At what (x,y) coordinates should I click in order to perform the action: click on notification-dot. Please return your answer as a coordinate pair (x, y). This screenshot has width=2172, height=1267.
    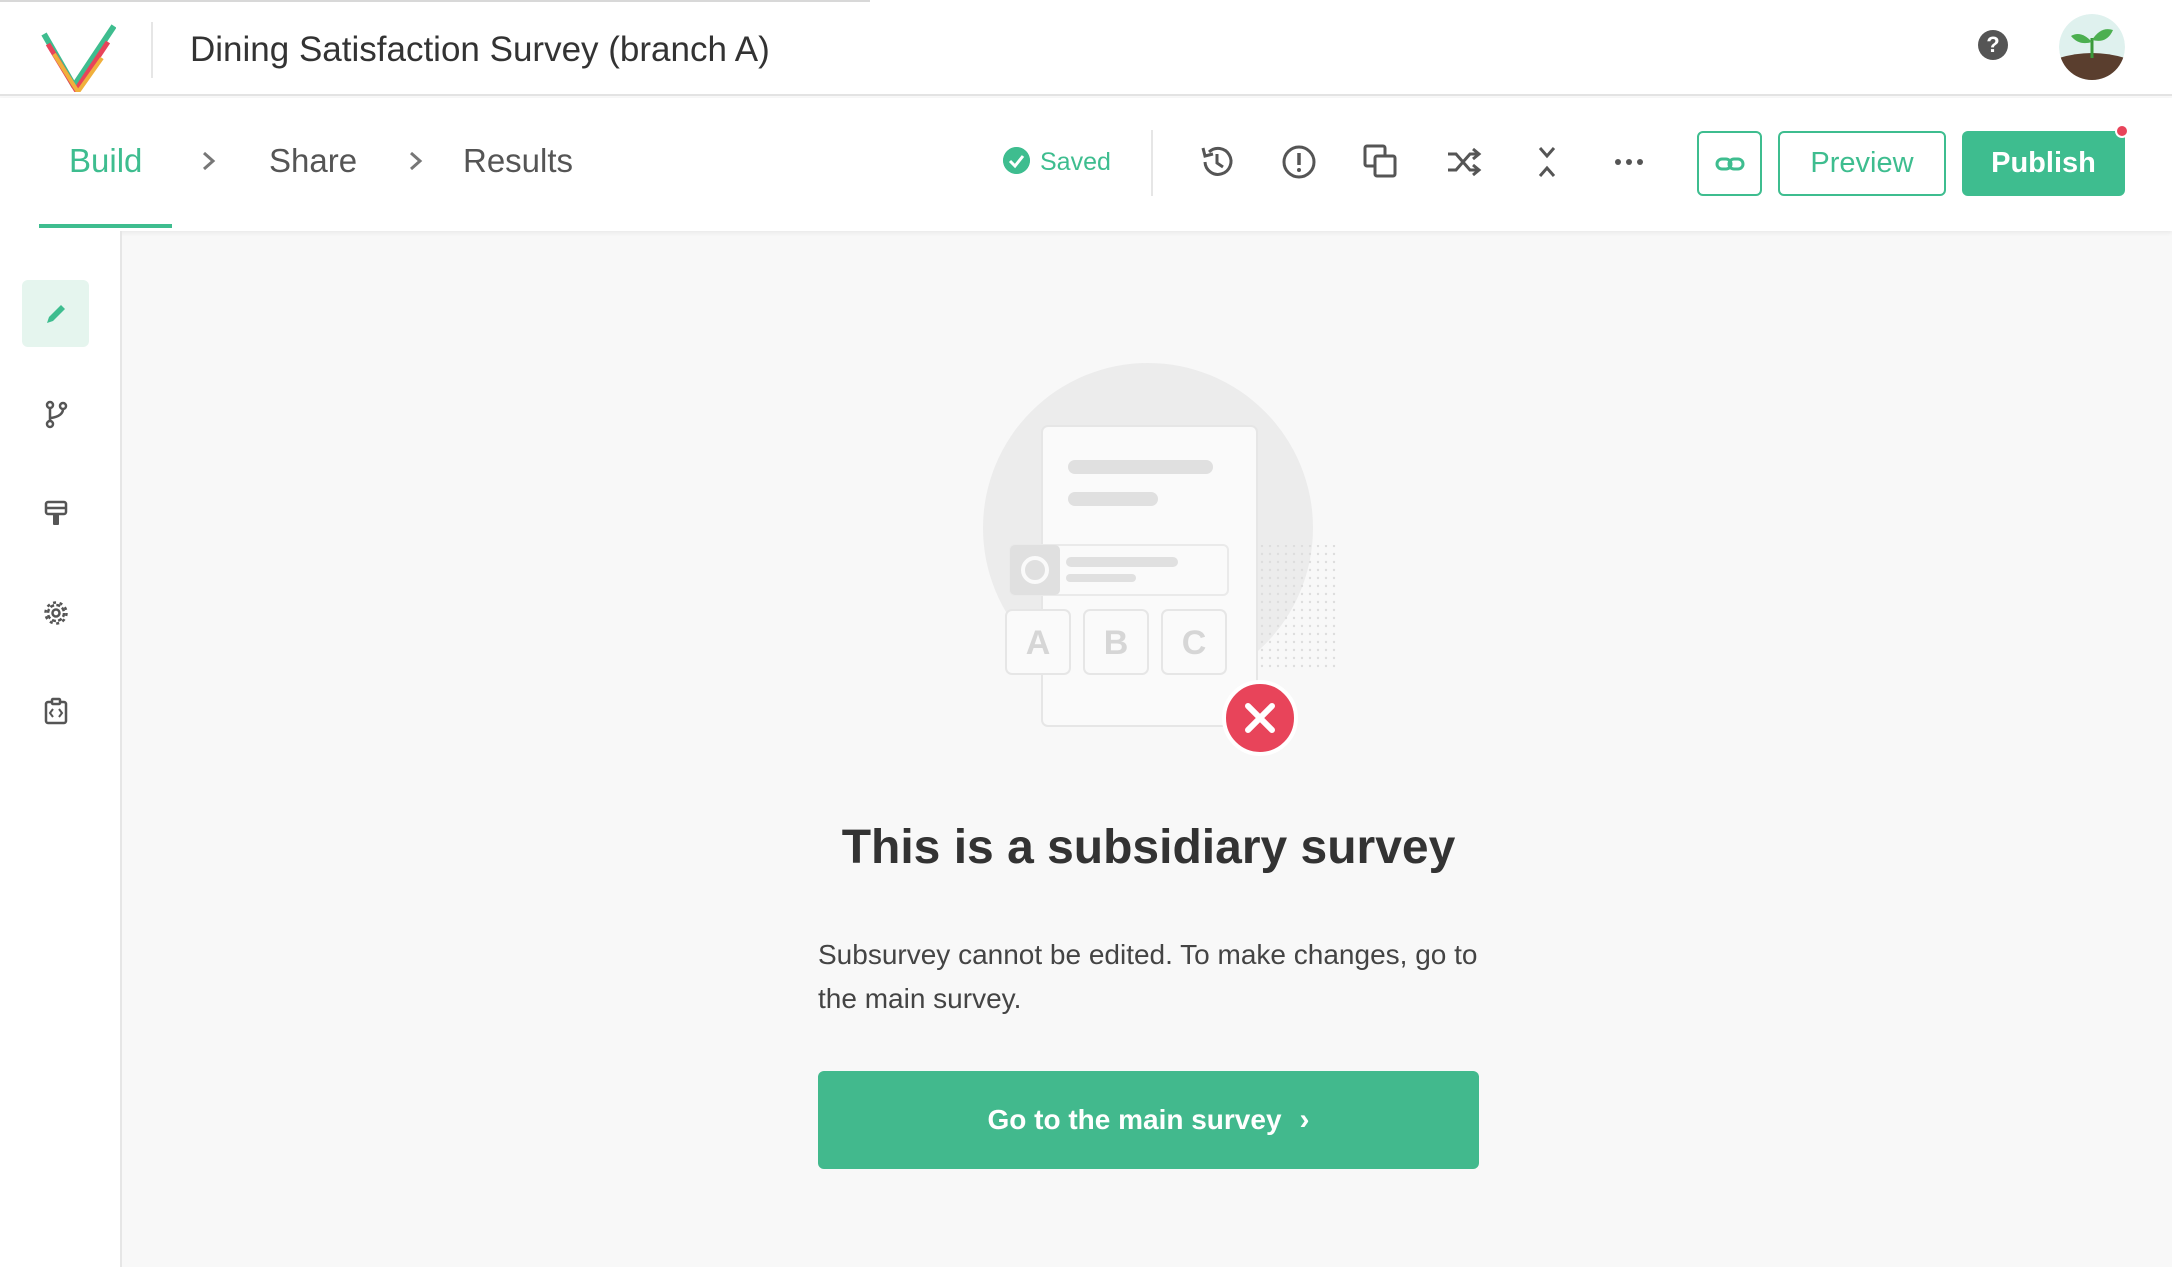
    Looking at the image, I should click on (2122, 131).